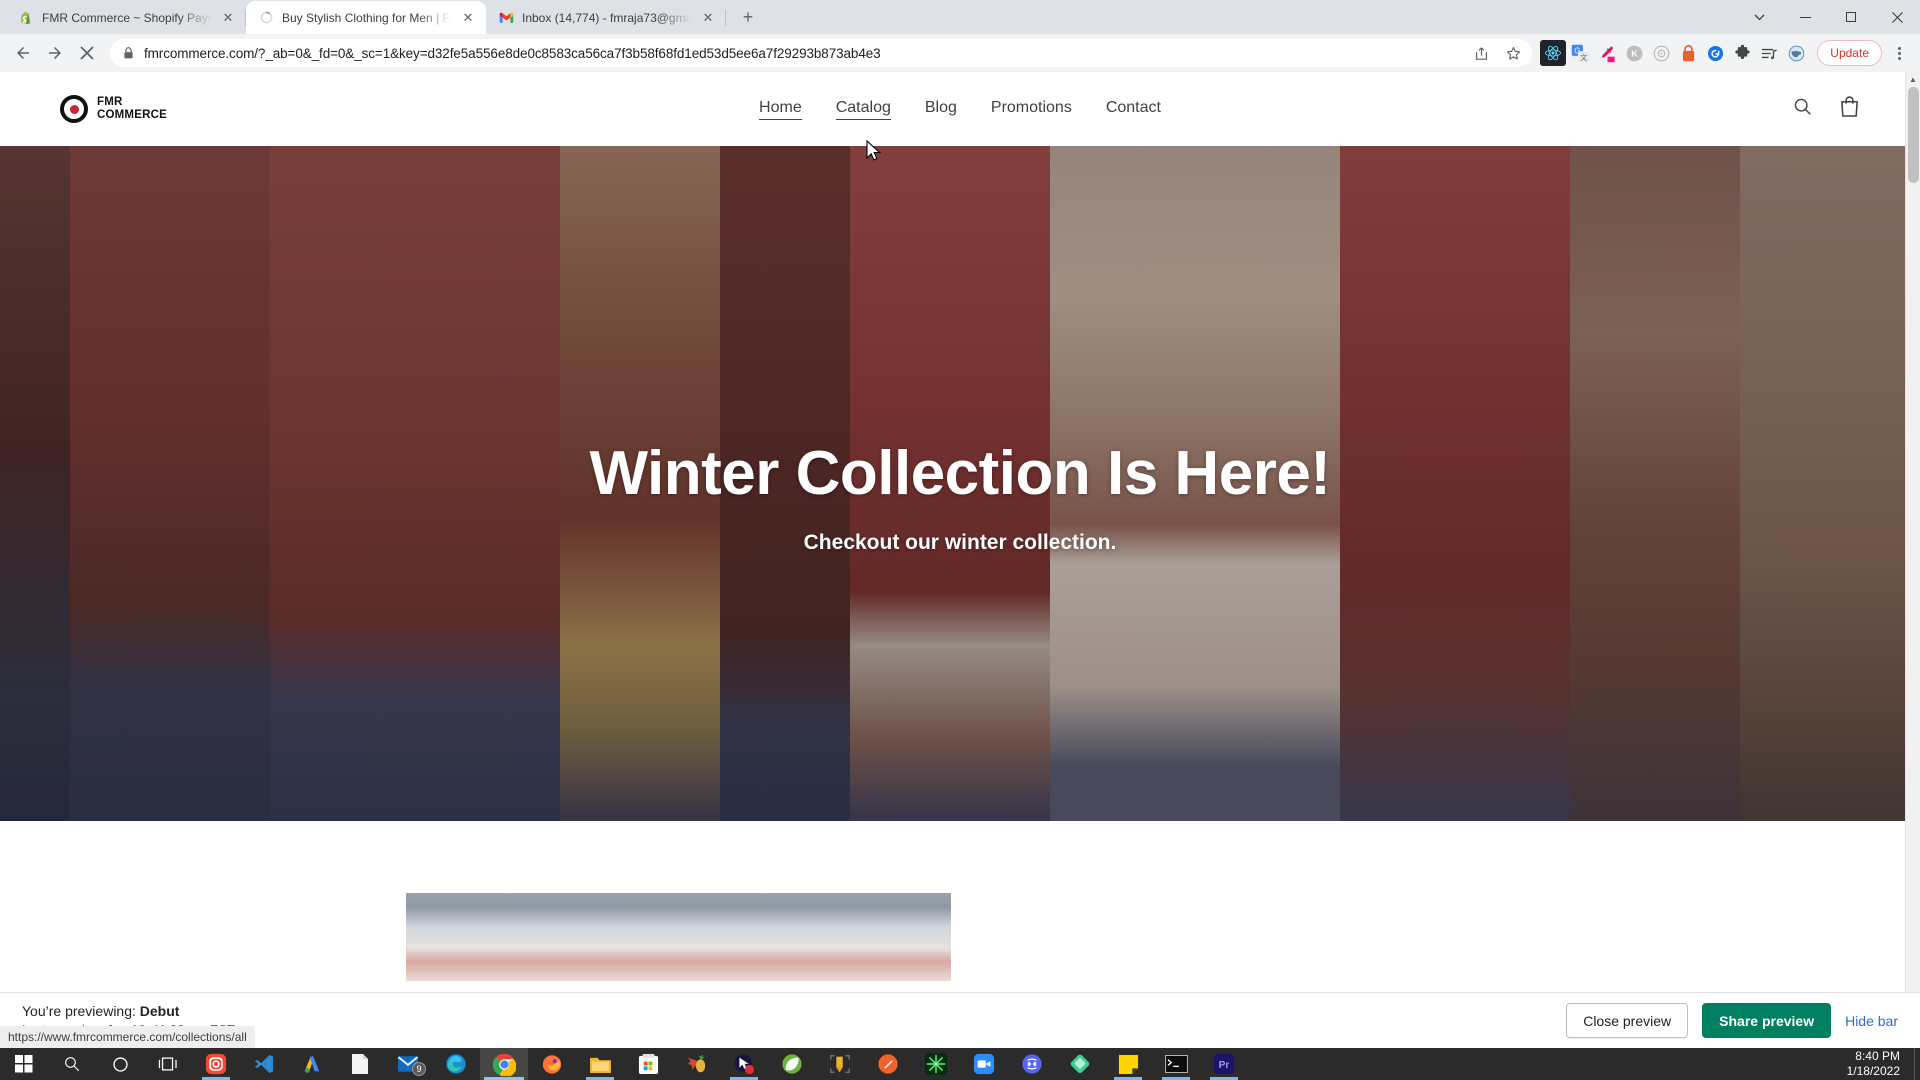 This screenshot has height=1080, width=1920. Describe the element at coordinates (606, 17) in the screenshot. I see `browser-tab: Inbox (14,774) - fmraja73@gmail ✕` at that location.